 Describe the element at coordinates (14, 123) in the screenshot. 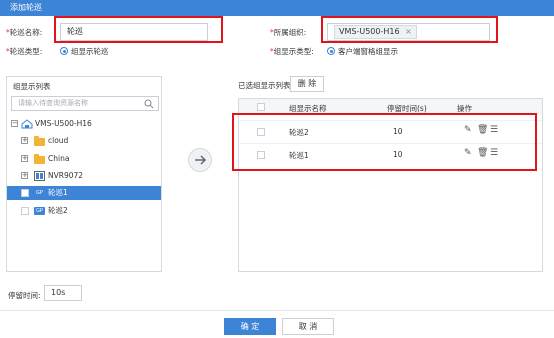

I see `collapse-icon: −` at that location.